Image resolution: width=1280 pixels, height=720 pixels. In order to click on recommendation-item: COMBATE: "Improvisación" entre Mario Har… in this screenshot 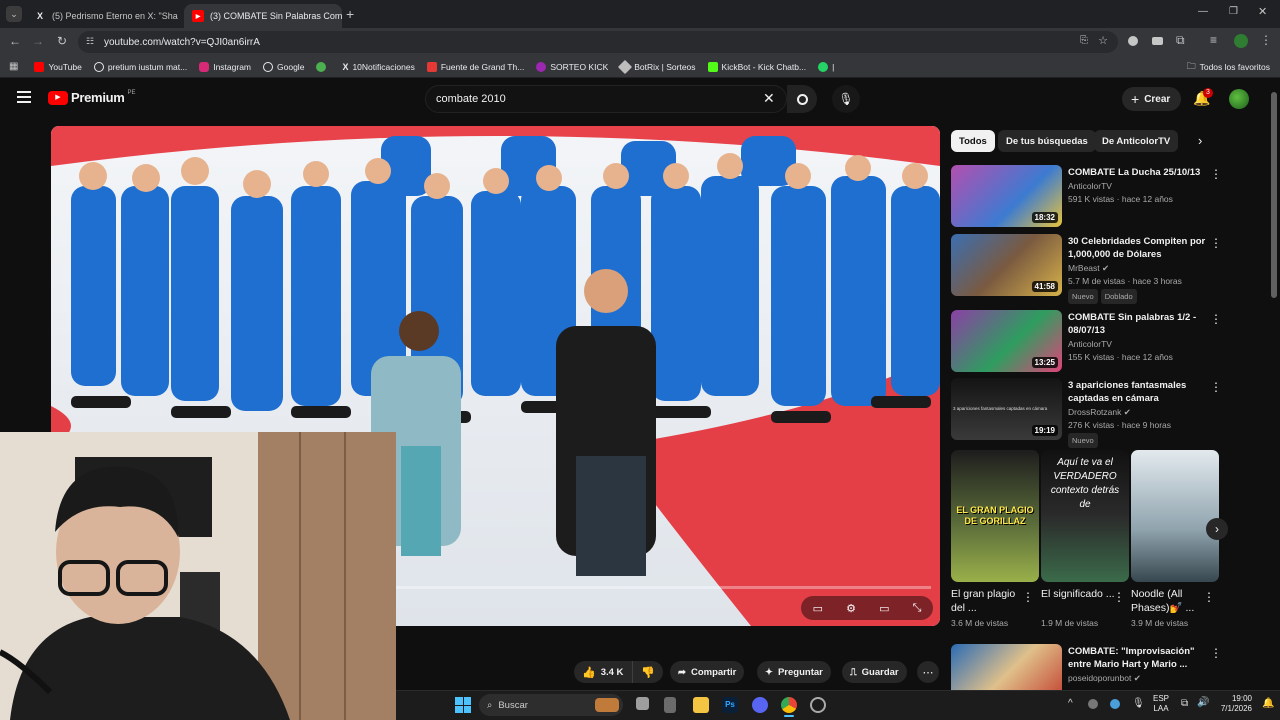, I will do `click(1106, 667)`.